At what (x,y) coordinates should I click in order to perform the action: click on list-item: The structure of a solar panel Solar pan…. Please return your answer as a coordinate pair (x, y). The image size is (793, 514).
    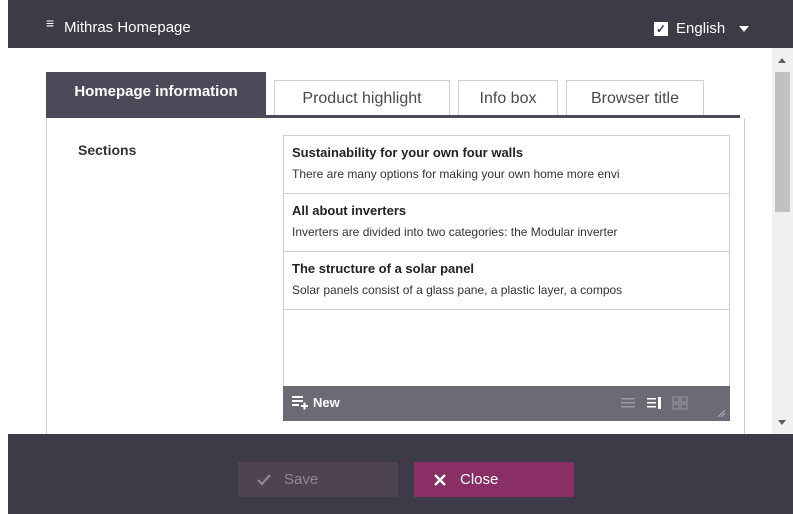
    Looking at the image, I should click on (506, 281).